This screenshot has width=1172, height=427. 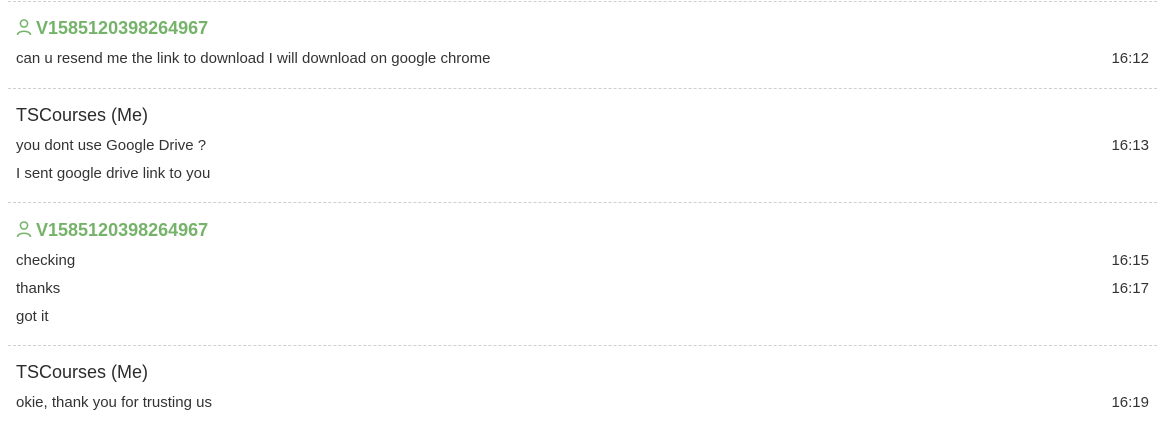 What do you see at coordinates (111, 145) in the screenshot?
I see `message-text: you dont use Google Drive ?` at bounding box center [111, 145].